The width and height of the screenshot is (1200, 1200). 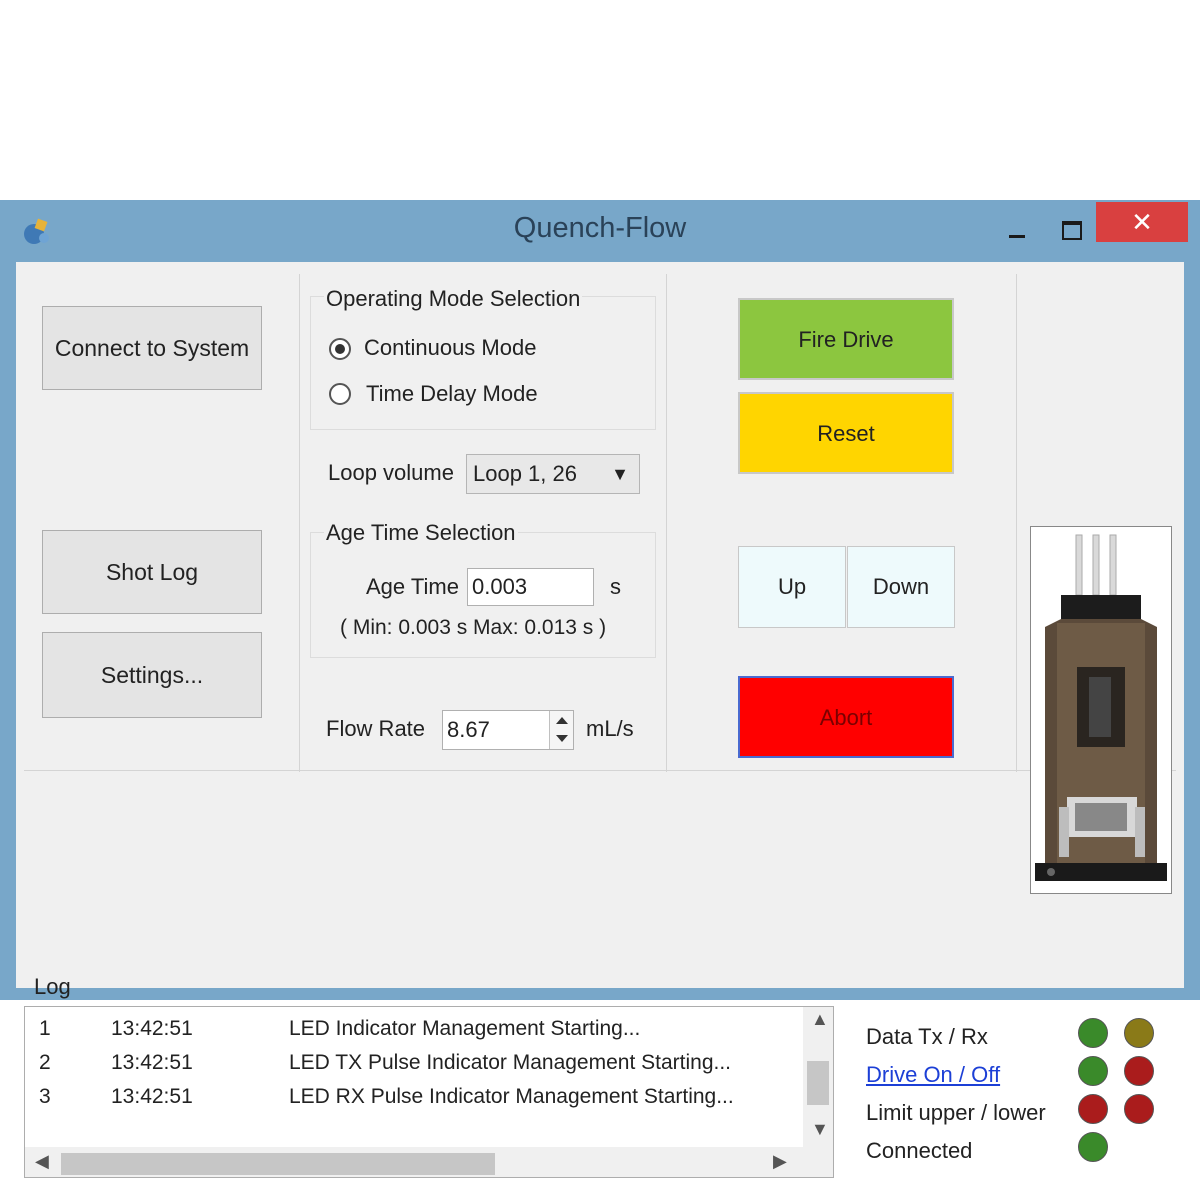 I want to click on up-button: Up, so click(x=792, y=587).